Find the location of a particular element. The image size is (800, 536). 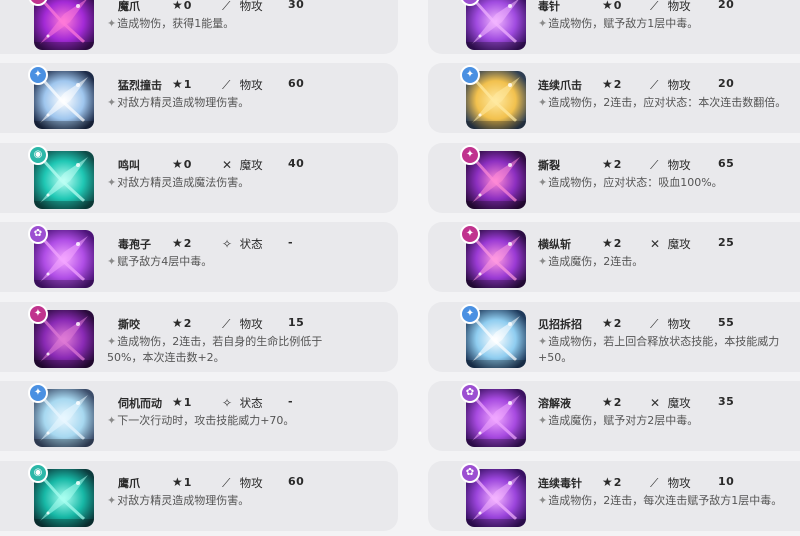

skill-power: 25 is located at coordinates (726, 242).